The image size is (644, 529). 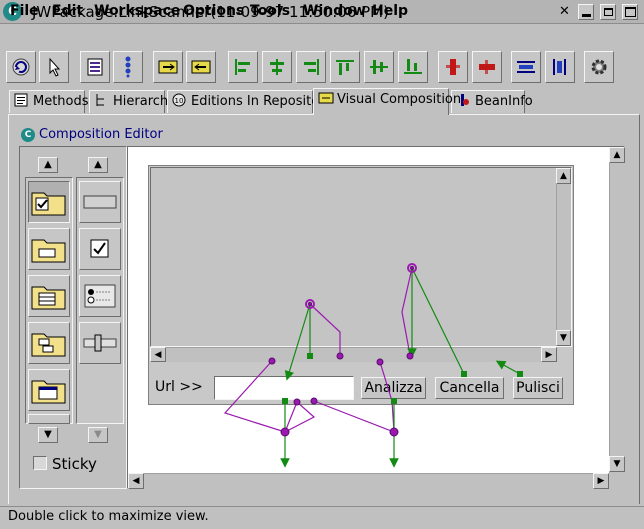 I want to click on editions-icon: 10, so click(x=180, y=100).